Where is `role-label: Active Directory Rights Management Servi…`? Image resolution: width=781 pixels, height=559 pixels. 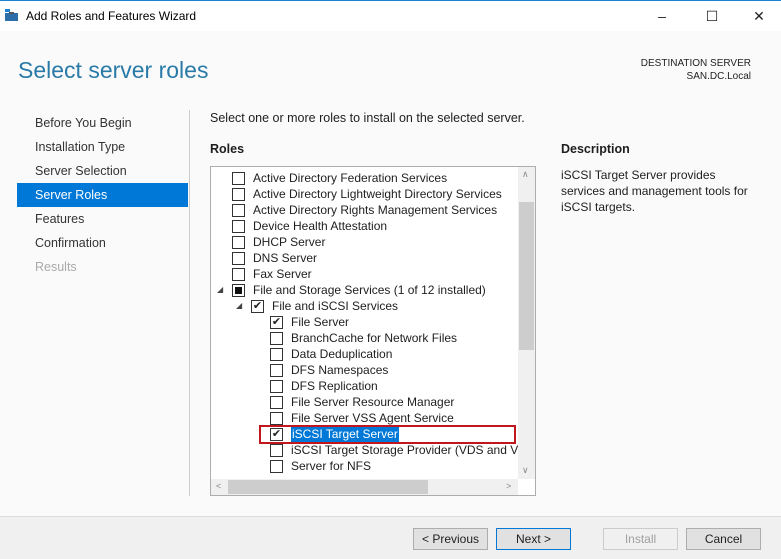 role-label: Active Directory Rights Management Servi… is located at coordinates (375, 210).